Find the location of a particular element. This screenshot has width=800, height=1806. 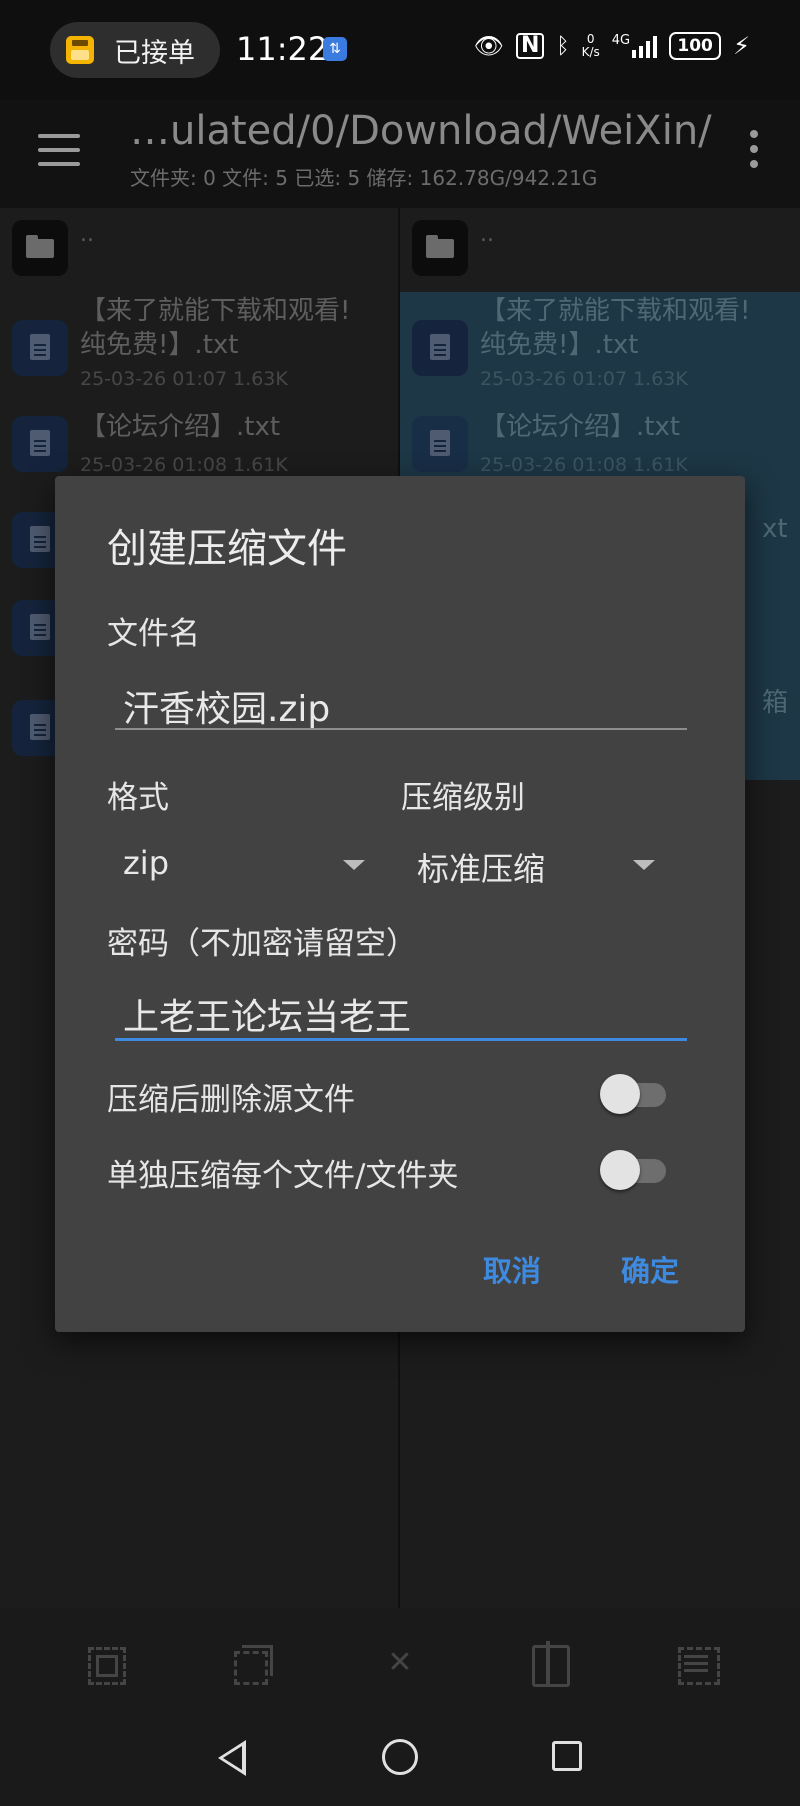

delete-source-label: 压缩后删除源文件 is located at coordinates (231, 1100).